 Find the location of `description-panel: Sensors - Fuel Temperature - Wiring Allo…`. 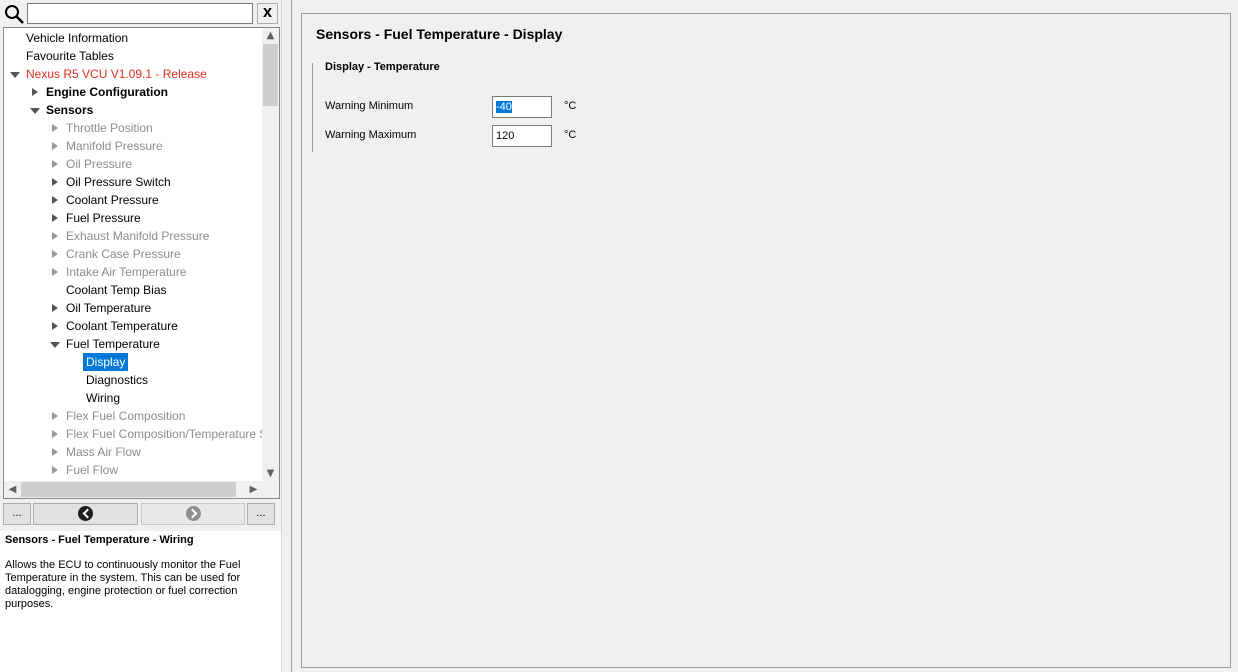

description-panel: Sensors - Fuel Temperature - Wiring Allo… is located at coordinates (140, 601).